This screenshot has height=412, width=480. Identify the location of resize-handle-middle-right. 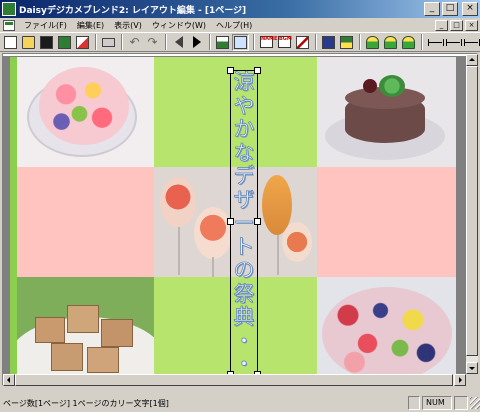
(257, 221).